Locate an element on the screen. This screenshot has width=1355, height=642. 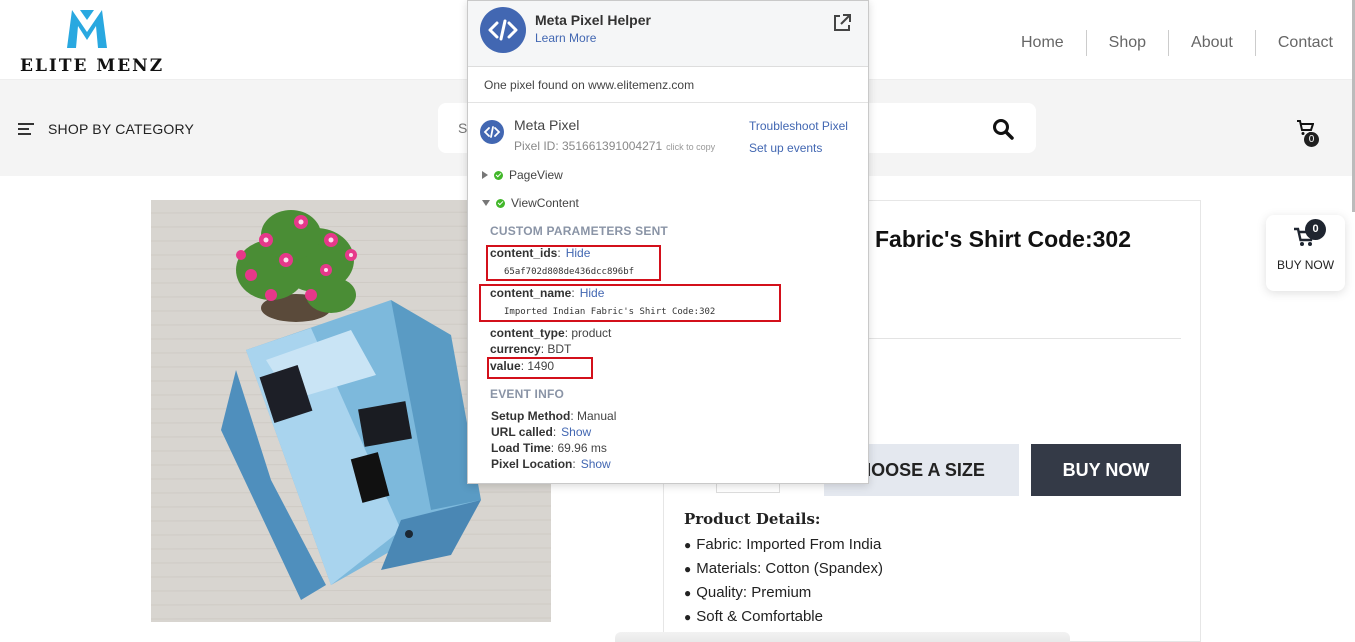
event-viewcontent: ViewContent is located at coordinates (530, 203).